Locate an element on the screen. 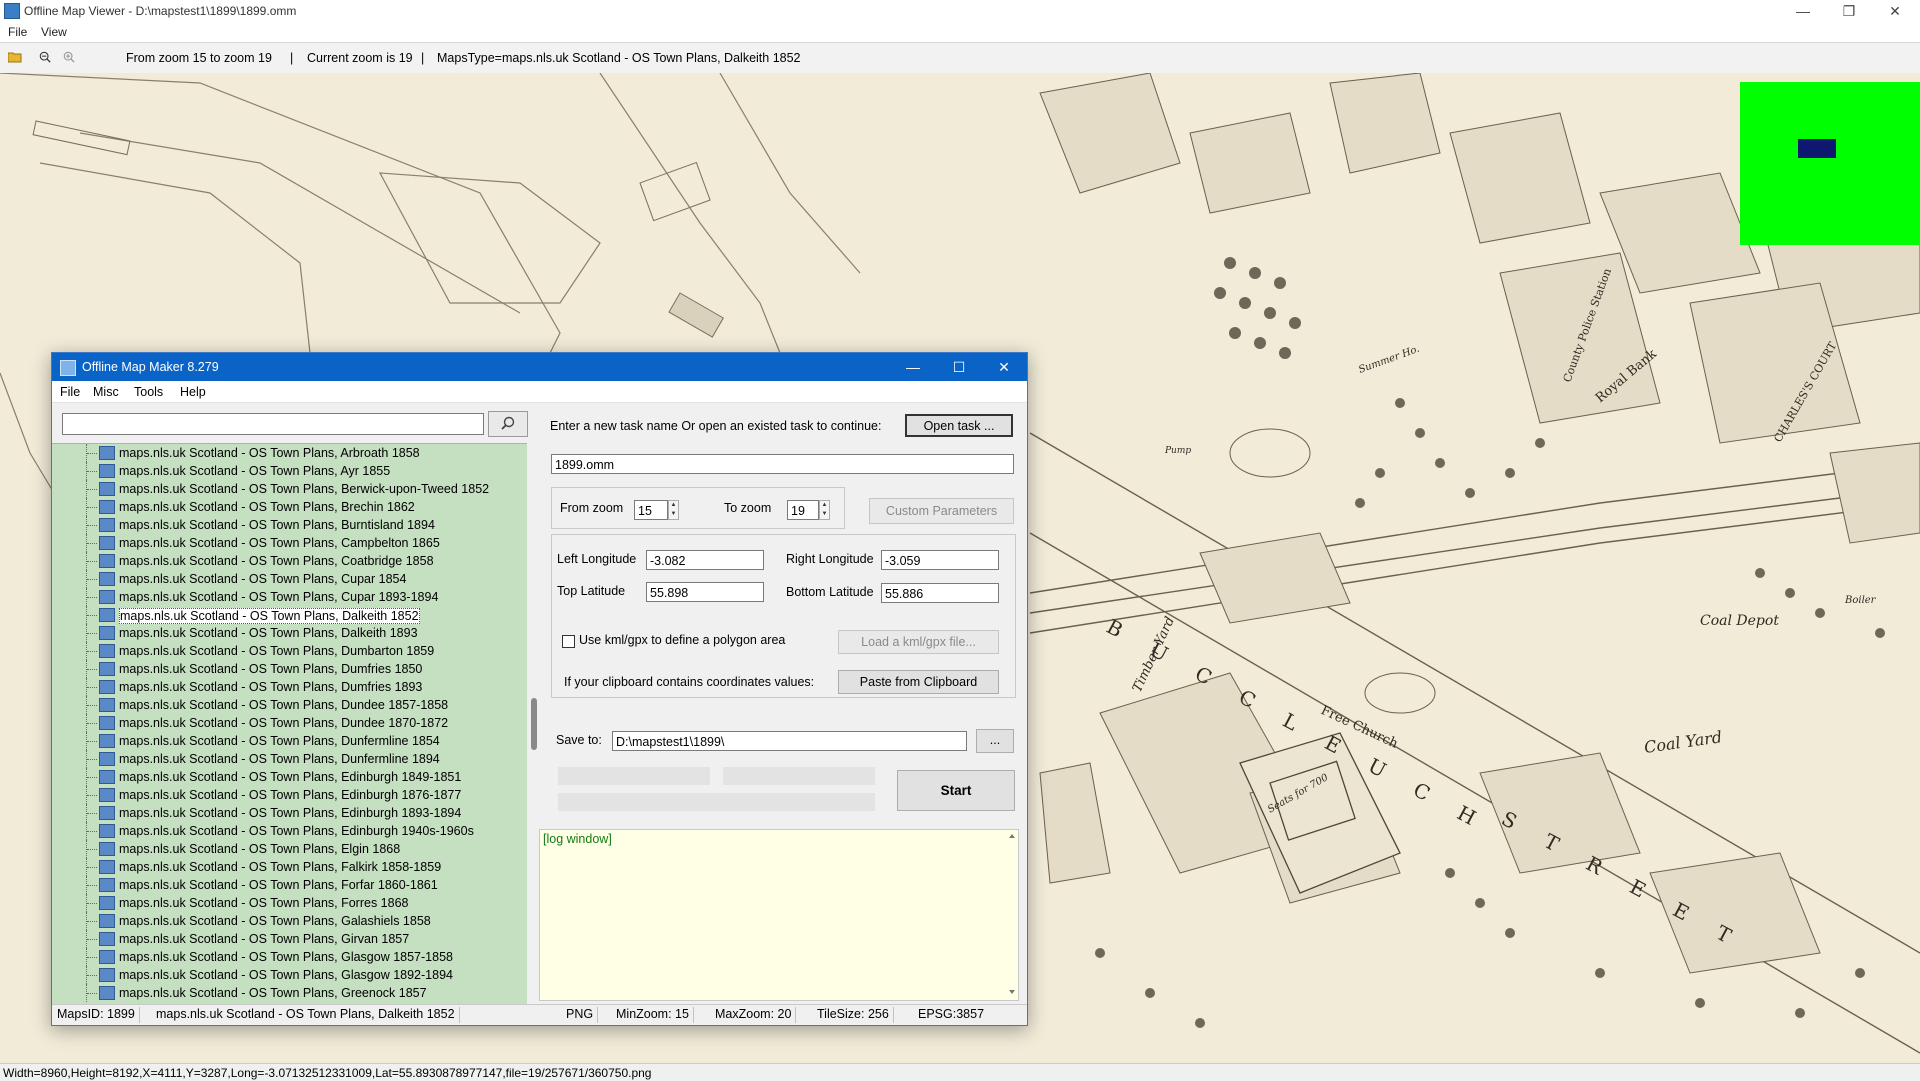 The height and width of the screenshot is (1081, 1920). search-input is located at coordinates (273, 424).